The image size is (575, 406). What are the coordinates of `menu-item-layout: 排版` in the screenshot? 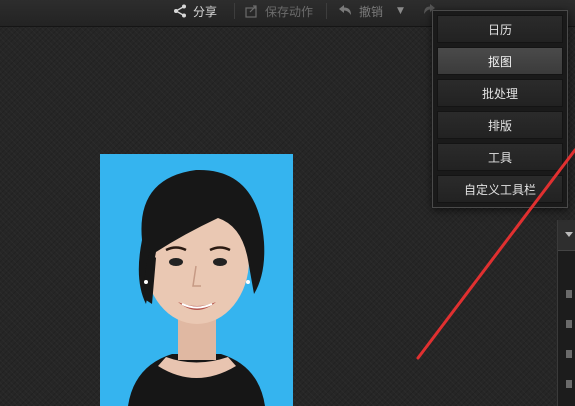 It's located at (500, 125).